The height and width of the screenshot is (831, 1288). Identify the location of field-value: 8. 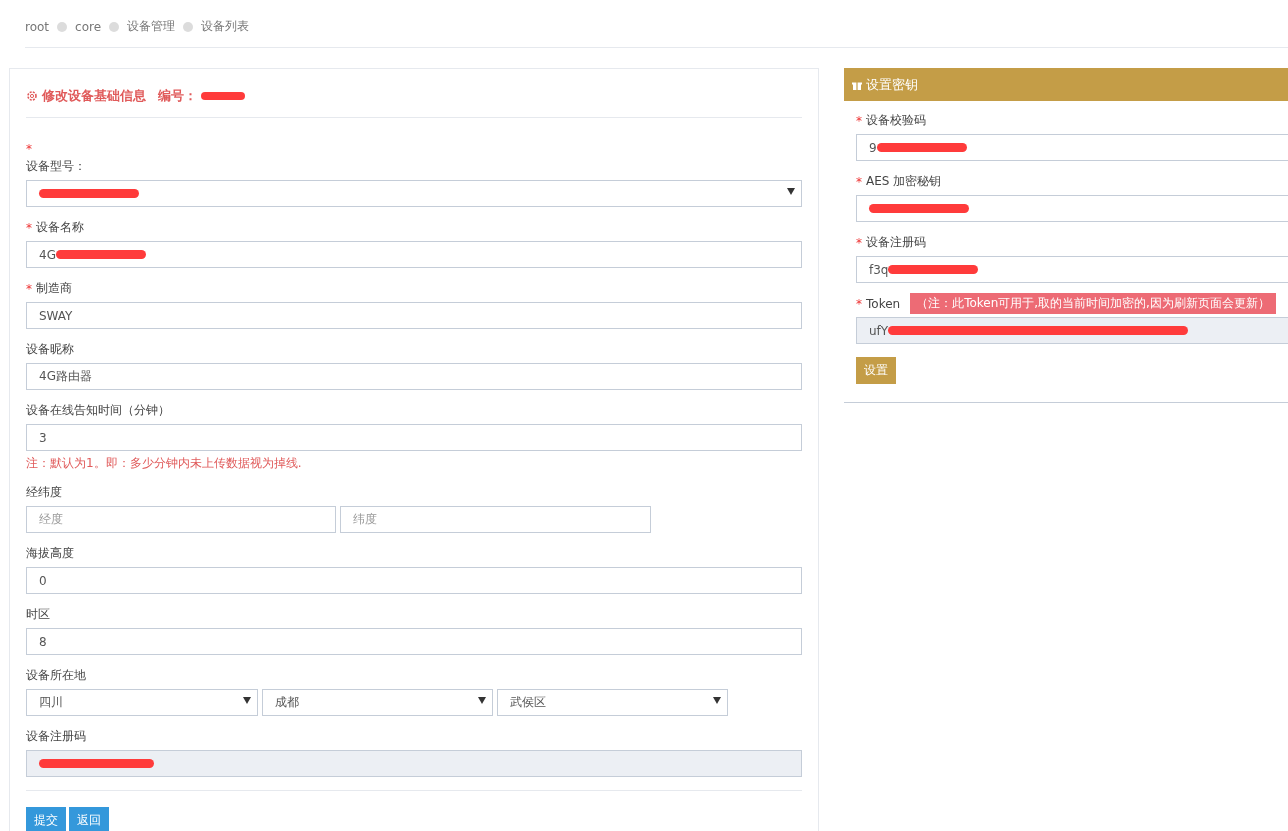
(43, 641).